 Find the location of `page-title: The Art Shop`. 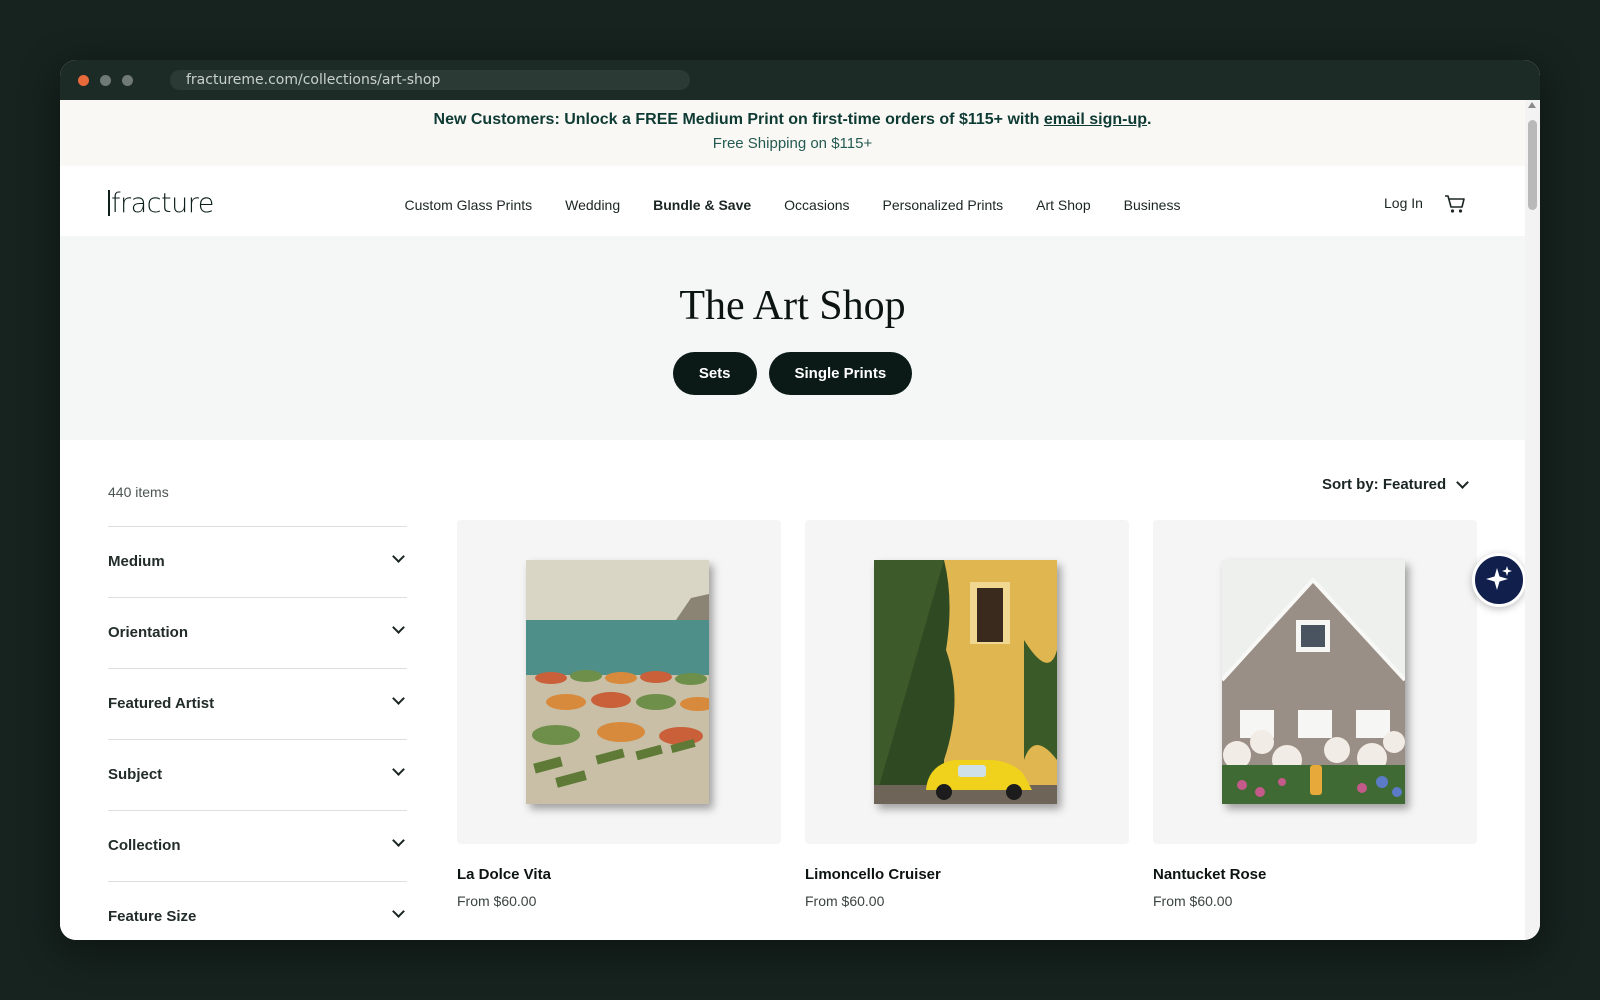

page-title: The Art Shop is located at coordinates (792, 306).